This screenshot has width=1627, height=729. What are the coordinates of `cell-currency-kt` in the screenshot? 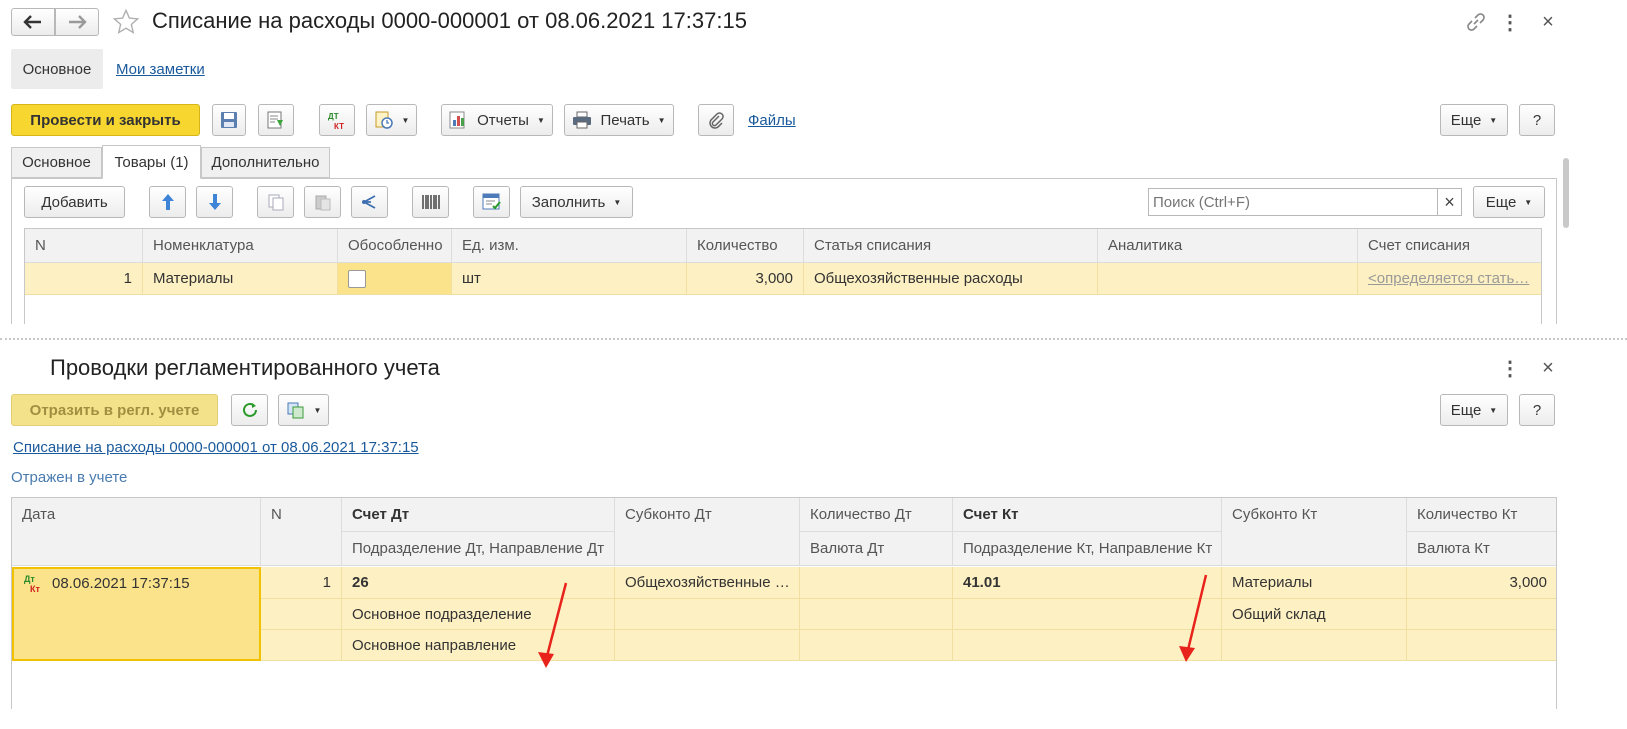 It's located at (1481, 614).